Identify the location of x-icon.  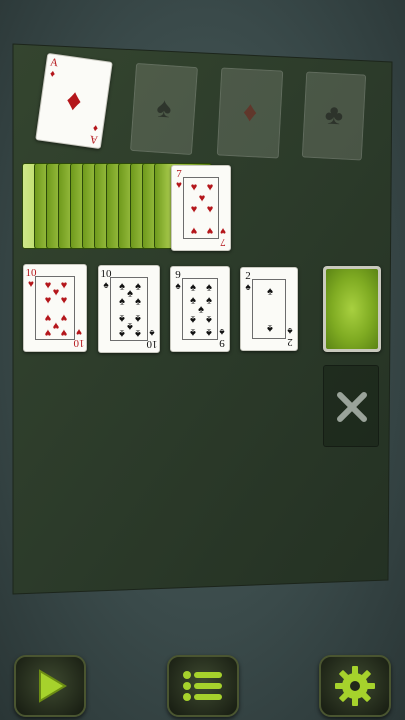
(352, 407).